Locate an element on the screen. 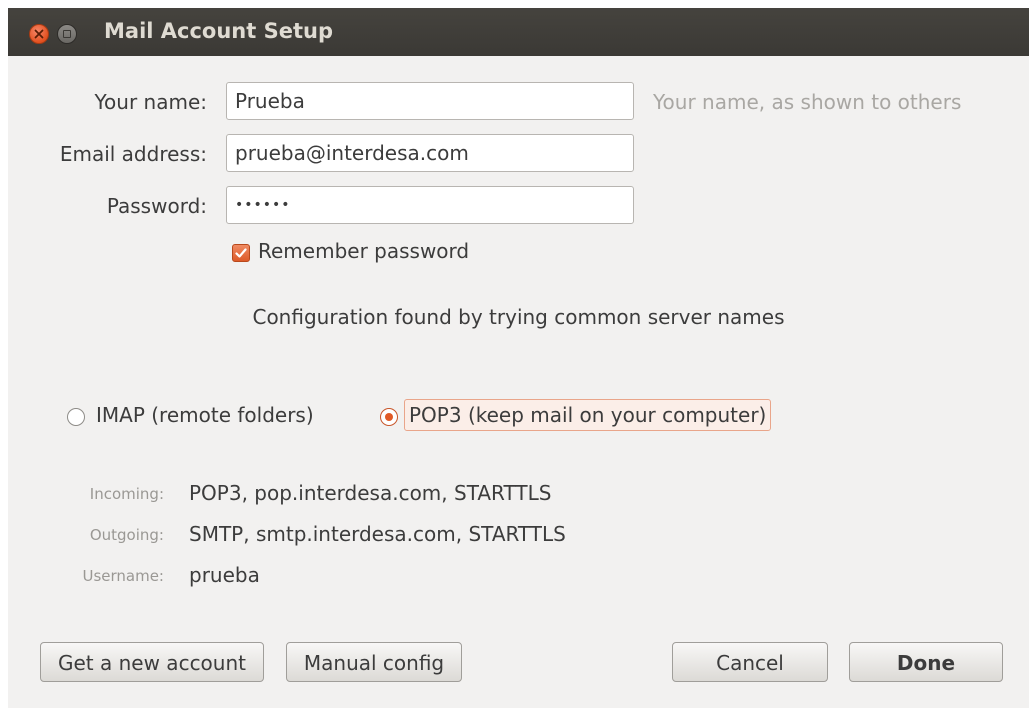 The height and width of the screenshot is (708, 1029). email-input: prueba@interdesa.com is located at coordinates (430, 153).